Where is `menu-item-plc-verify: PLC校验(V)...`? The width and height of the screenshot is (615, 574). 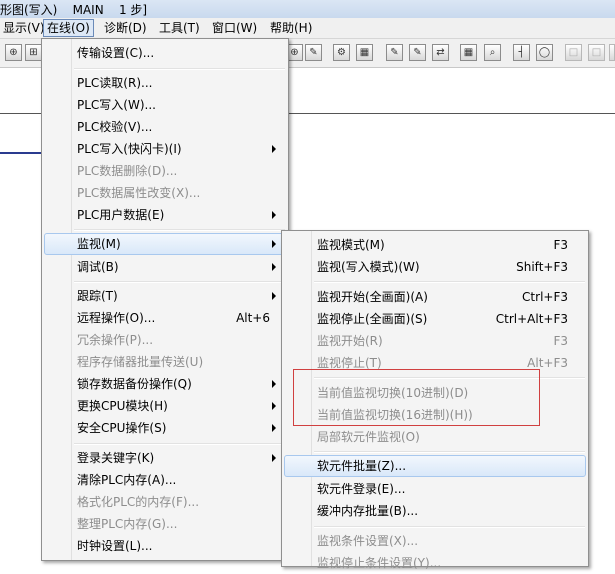
menu-item-plc-verify: PLC校验(V)... is located at coordinates (165, 127).